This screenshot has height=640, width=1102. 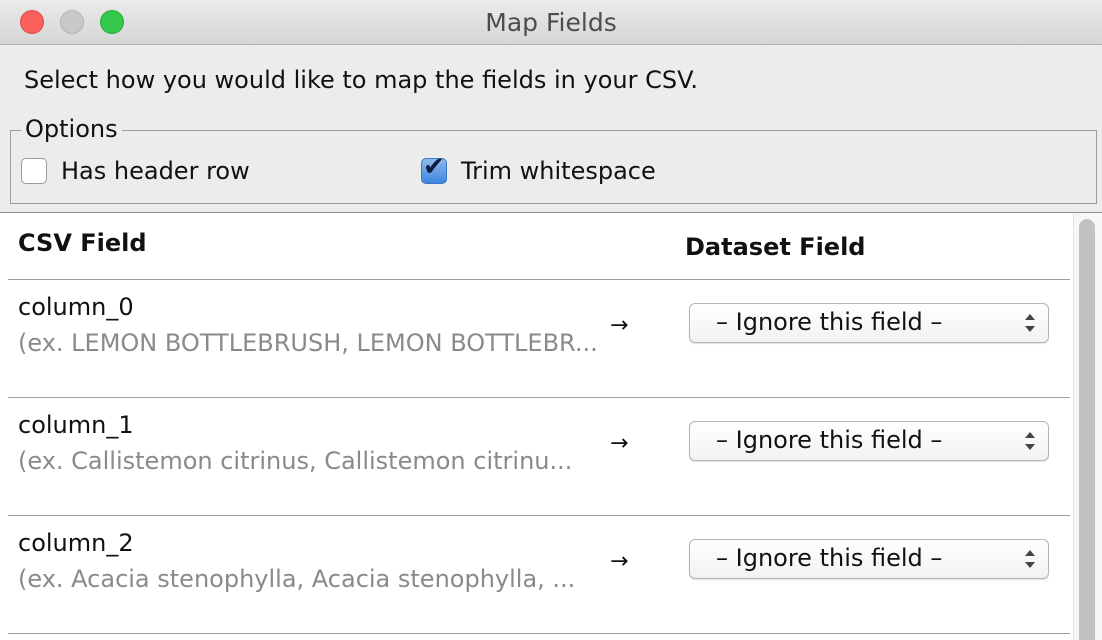 I want to click on has-header-row-label: Has header row, so click(x=155, y=171).